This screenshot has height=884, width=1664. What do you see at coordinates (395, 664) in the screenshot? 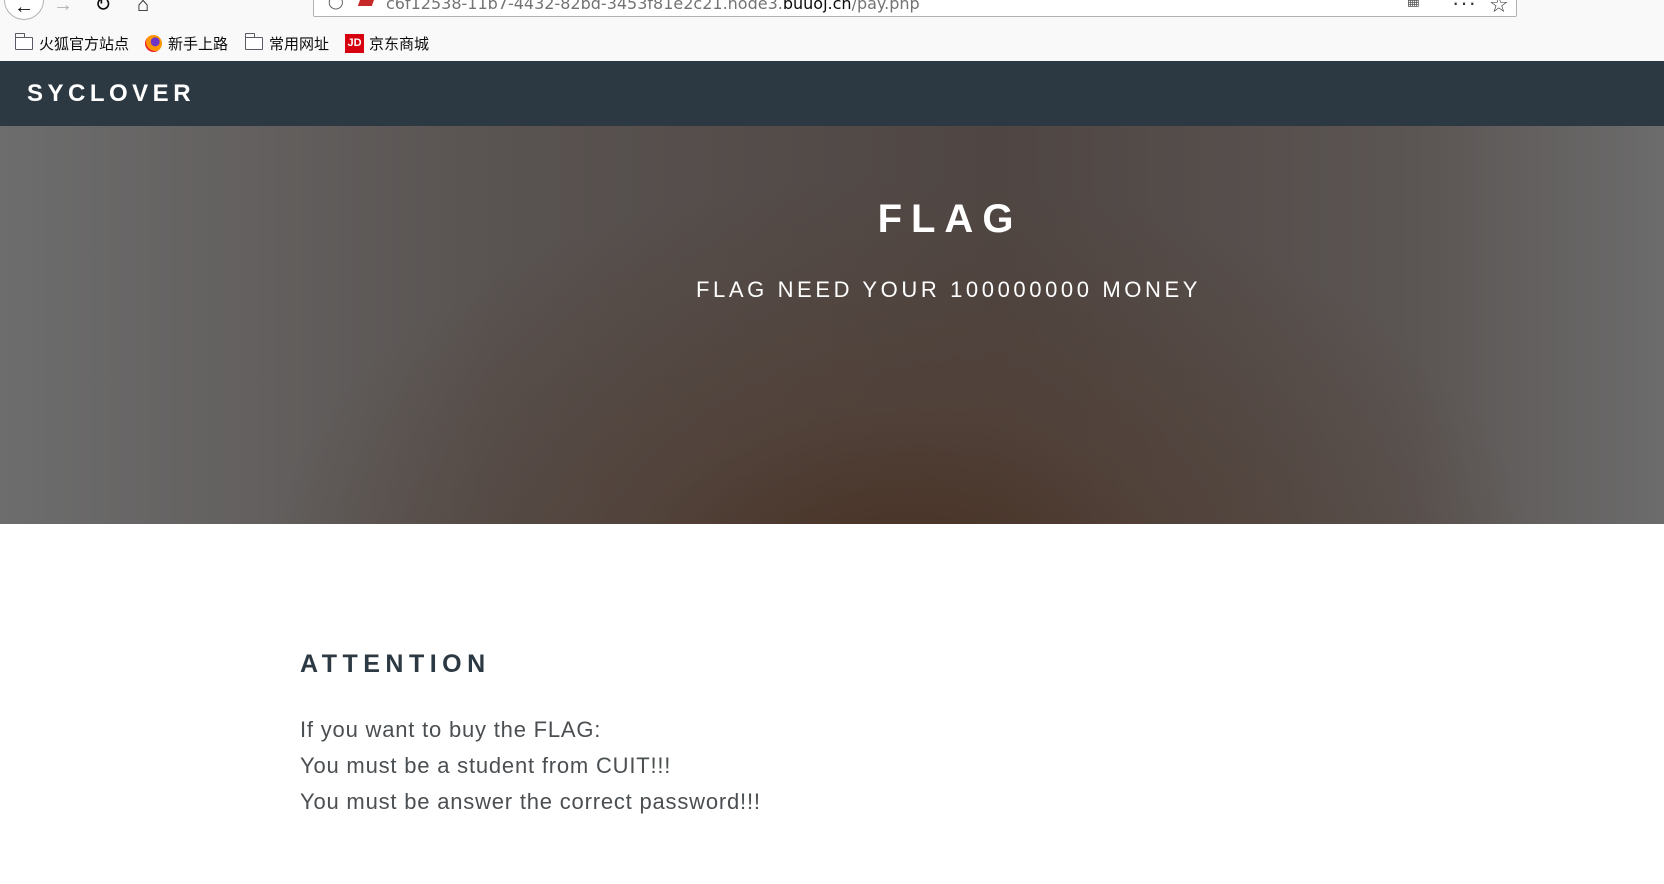
I see `attention-title: ATTENTION` at bounding box center [395, 664].